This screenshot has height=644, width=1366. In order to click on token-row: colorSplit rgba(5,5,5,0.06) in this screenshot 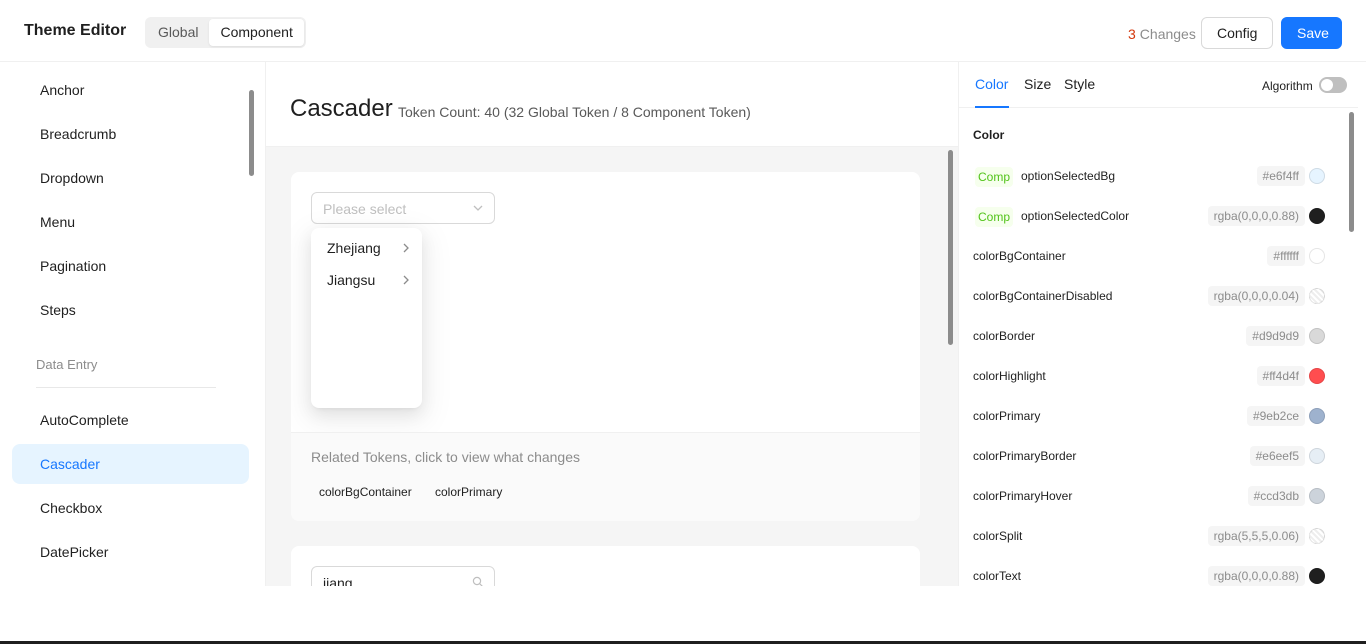, I will do `click(1151, 537)`.